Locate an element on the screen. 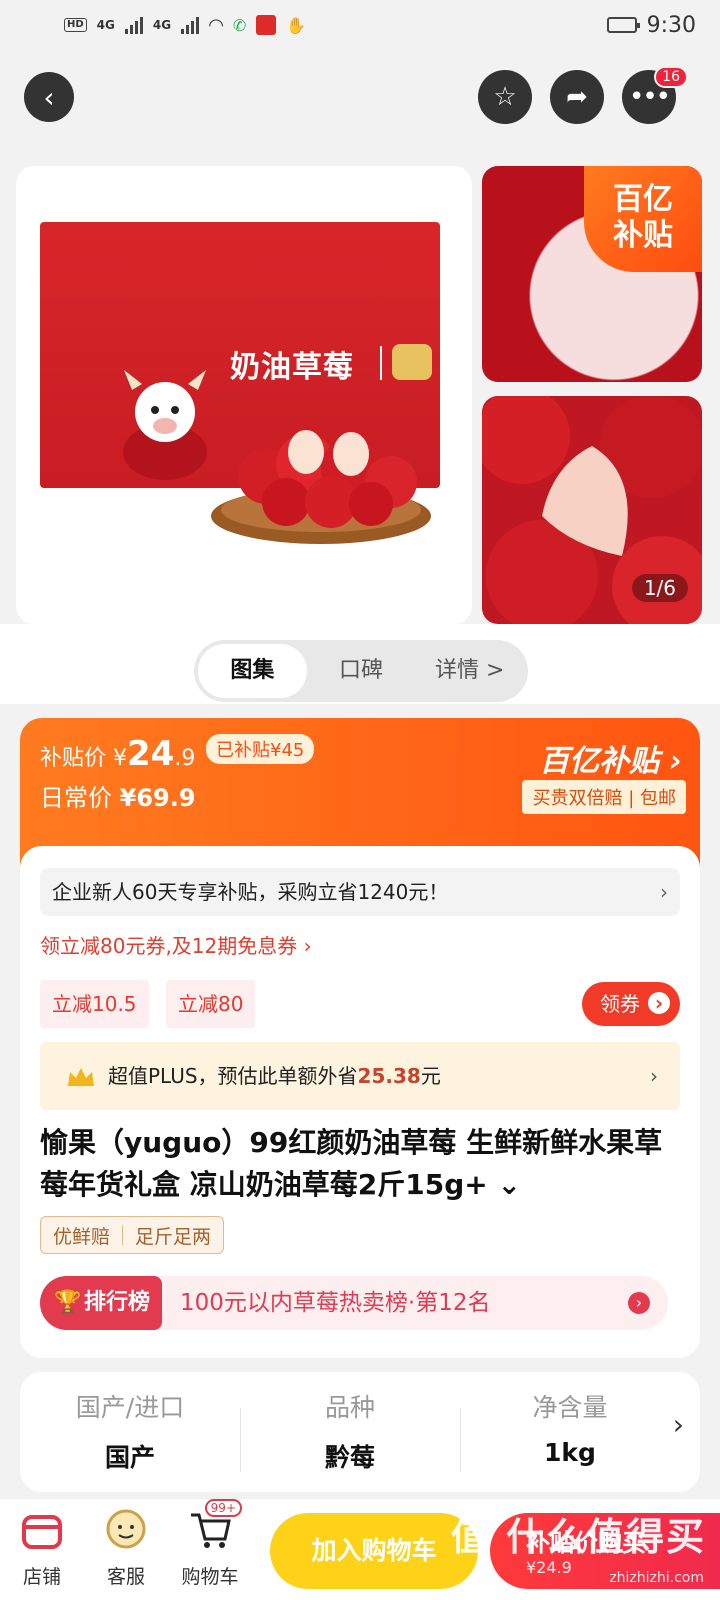  coupon-link: 领立减80元券,及12期免息券 › is located at coordinates (176, 944).